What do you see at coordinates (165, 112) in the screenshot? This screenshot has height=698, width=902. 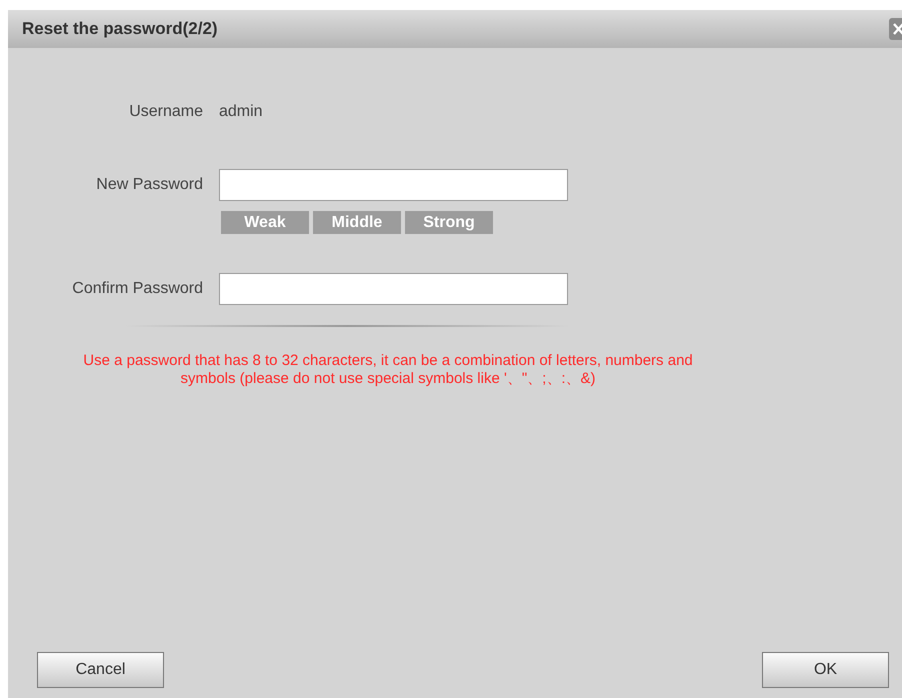 I see `username-label: Username` at bounding box center [165, 112].